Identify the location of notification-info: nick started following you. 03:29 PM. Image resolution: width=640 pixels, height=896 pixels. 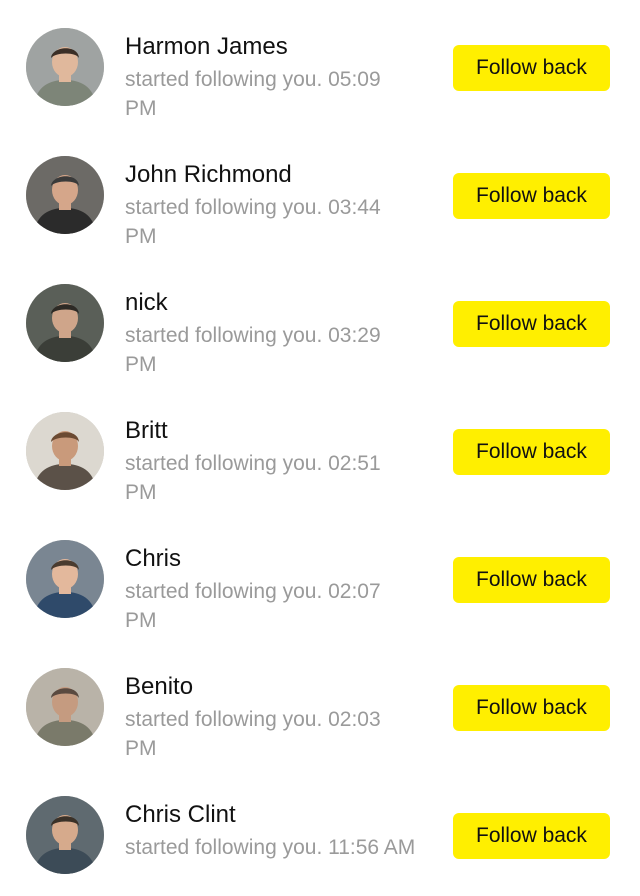
(275, 333).